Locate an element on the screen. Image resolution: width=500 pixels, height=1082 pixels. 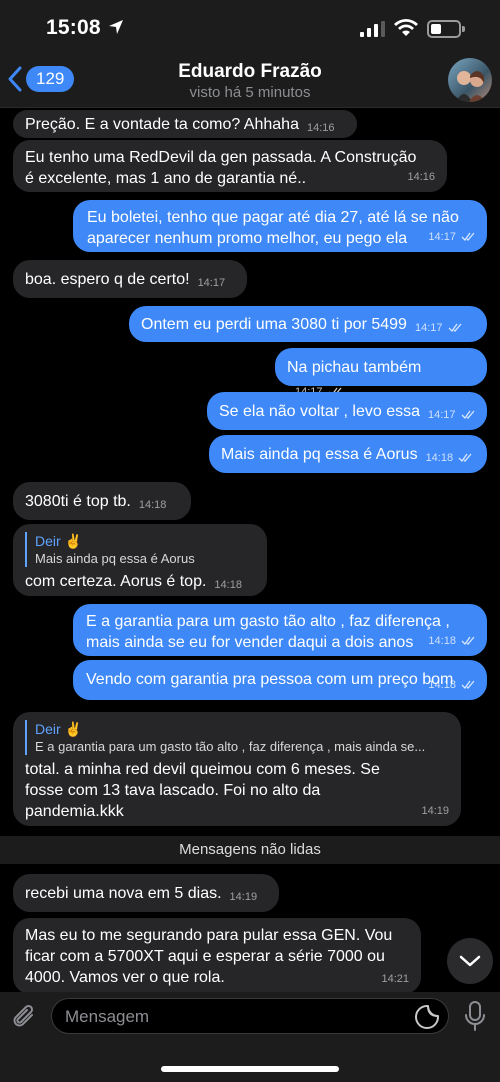
message-text: 4000. Vamos ver o que rola. is located at coordinates (125, 977).